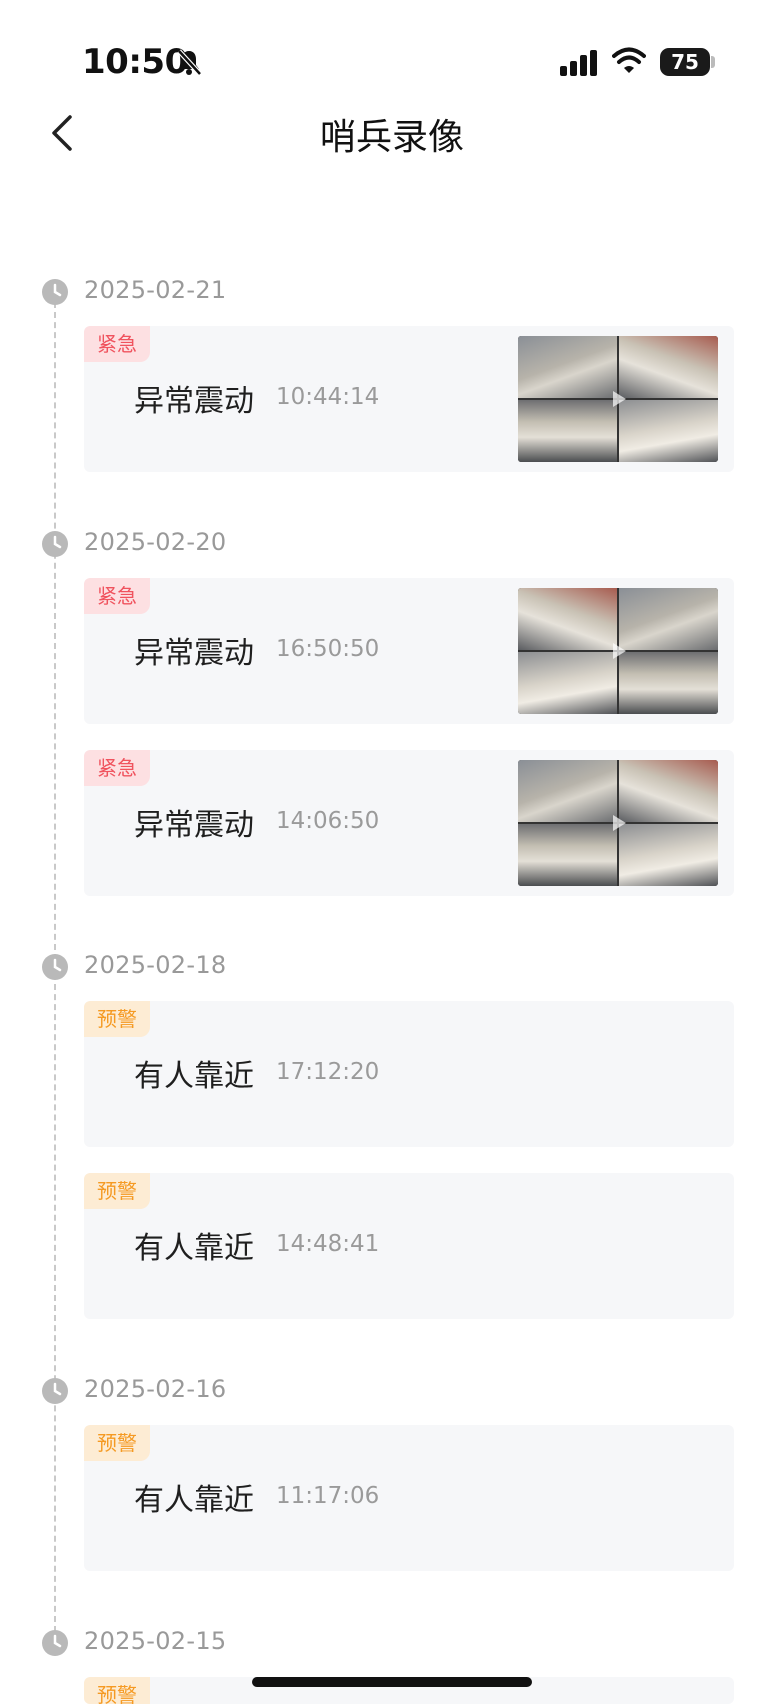 This screenshot has width=784, height=1704. Describe the element at coordinates (328, 397) in the screenshot. I see `event-time: 10:44:14` at that location.